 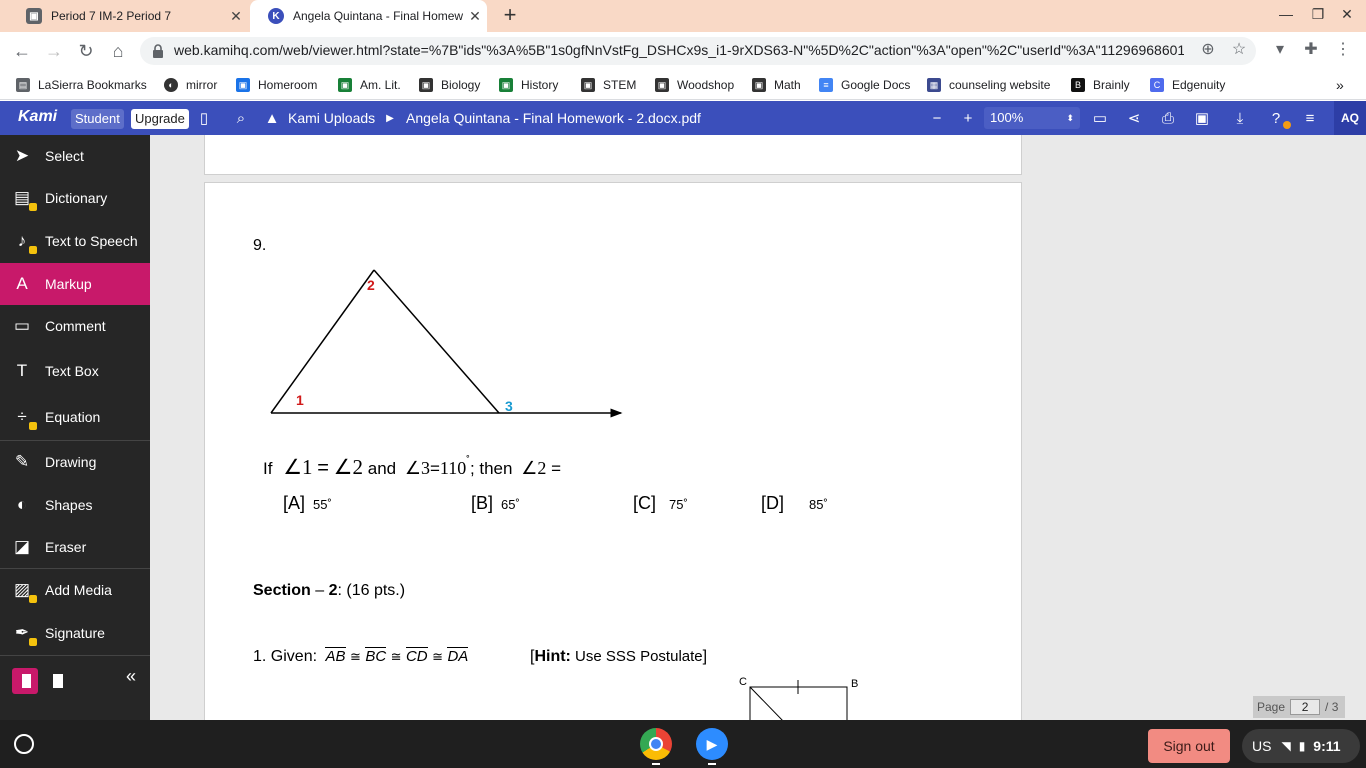 What do you see at coordinates (776, 85) in the screenshot?
I see `bookmark-item: ▣ Math` at bounding box center [776, 85].